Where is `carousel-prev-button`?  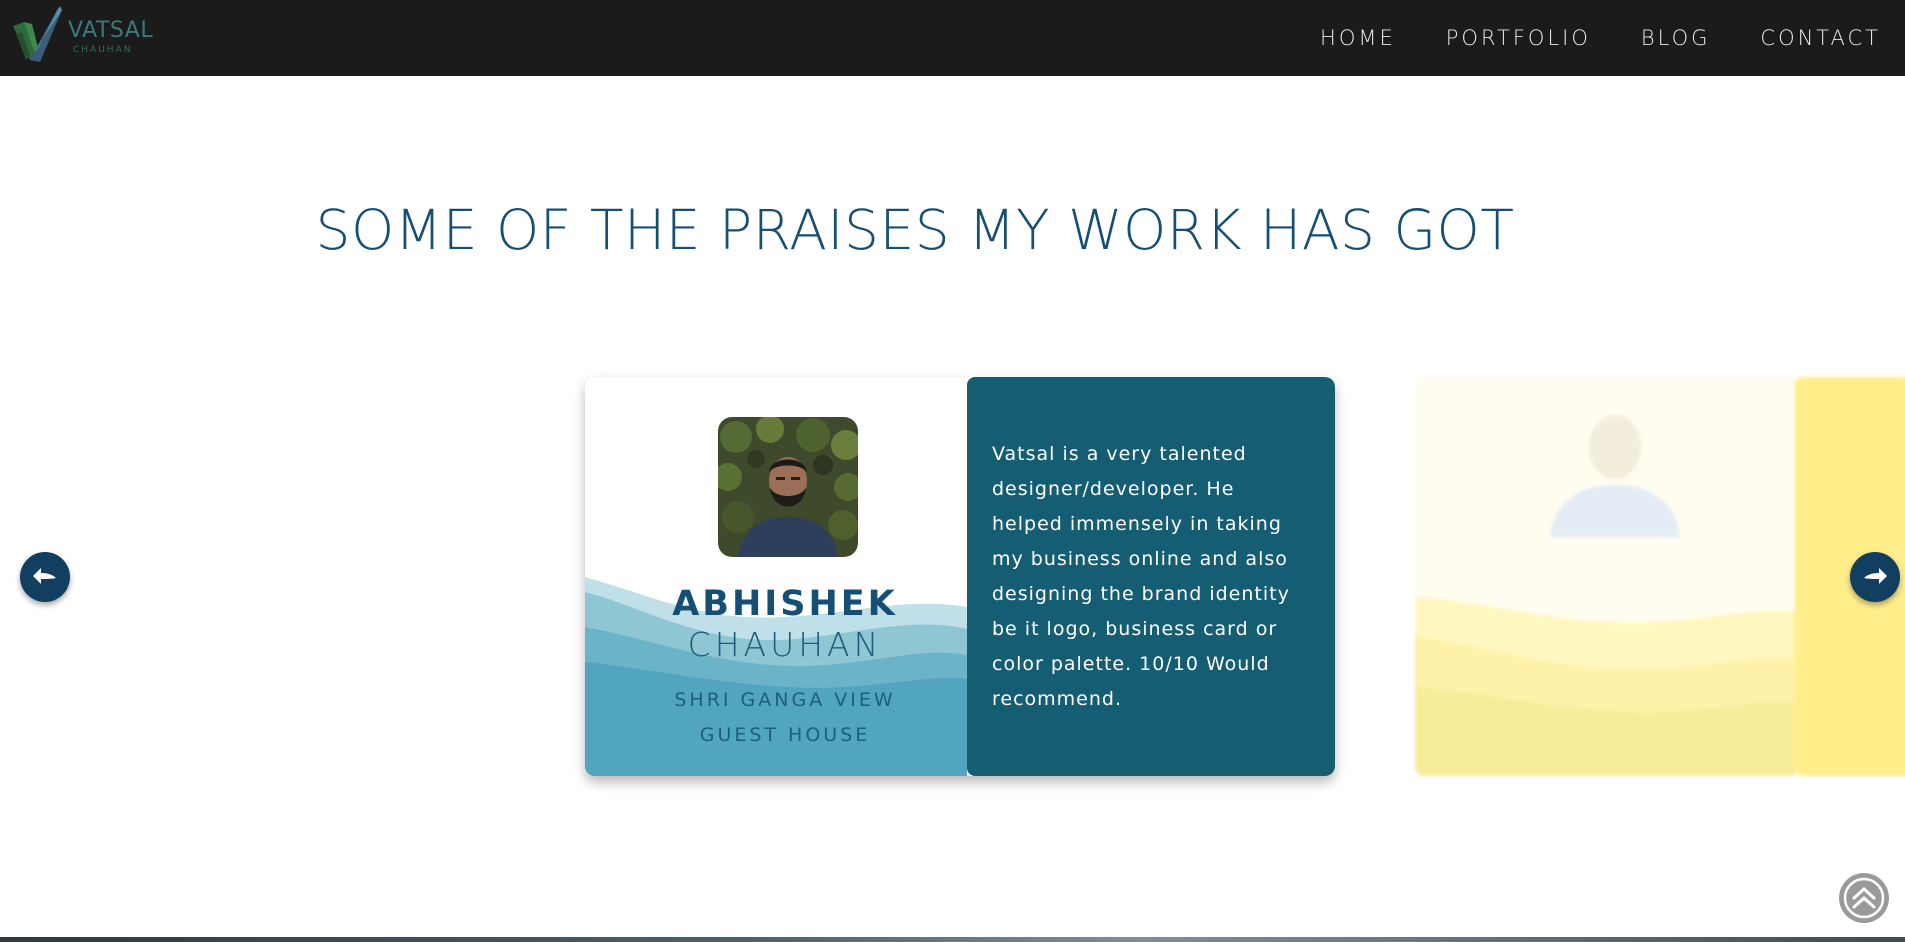
carousel-prev-button is located at coordinates (45, 577).